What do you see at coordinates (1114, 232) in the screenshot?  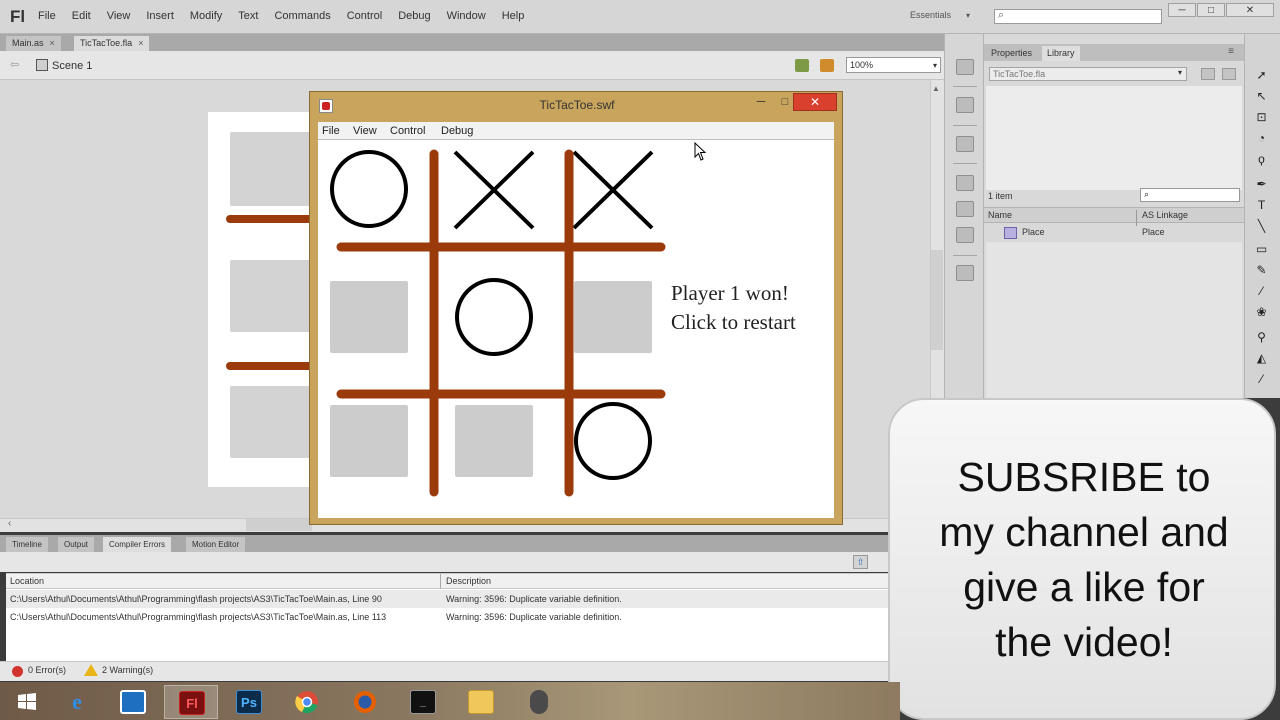 I see `library-item: Place Place` at bounding box center [1114, 232].